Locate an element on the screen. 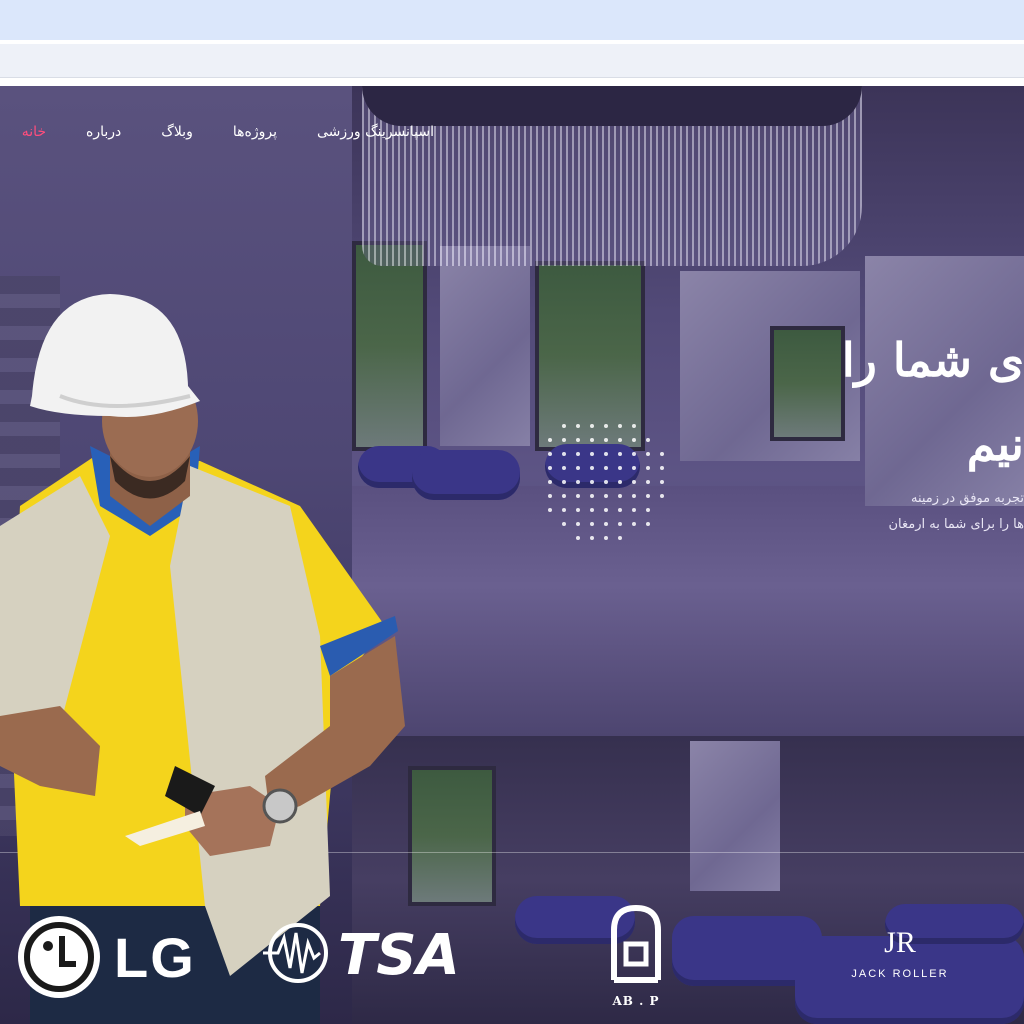 The image size is (1024, 1024). nav-home: خانه is located at coordinates (34, 132).